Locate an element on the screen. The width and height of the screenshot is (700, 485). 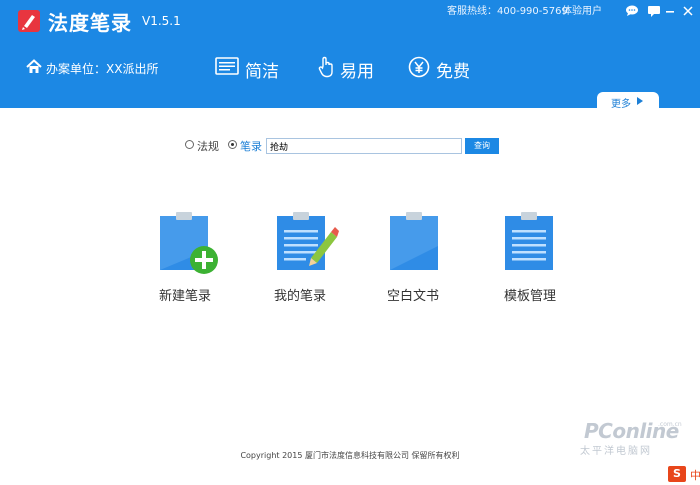
app-logo-icon is located at coordinates (29, 21).